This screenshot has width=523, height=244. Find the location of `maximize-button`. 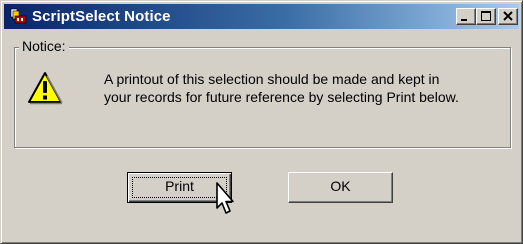

maximize-button is located at coordinates (486, 16).